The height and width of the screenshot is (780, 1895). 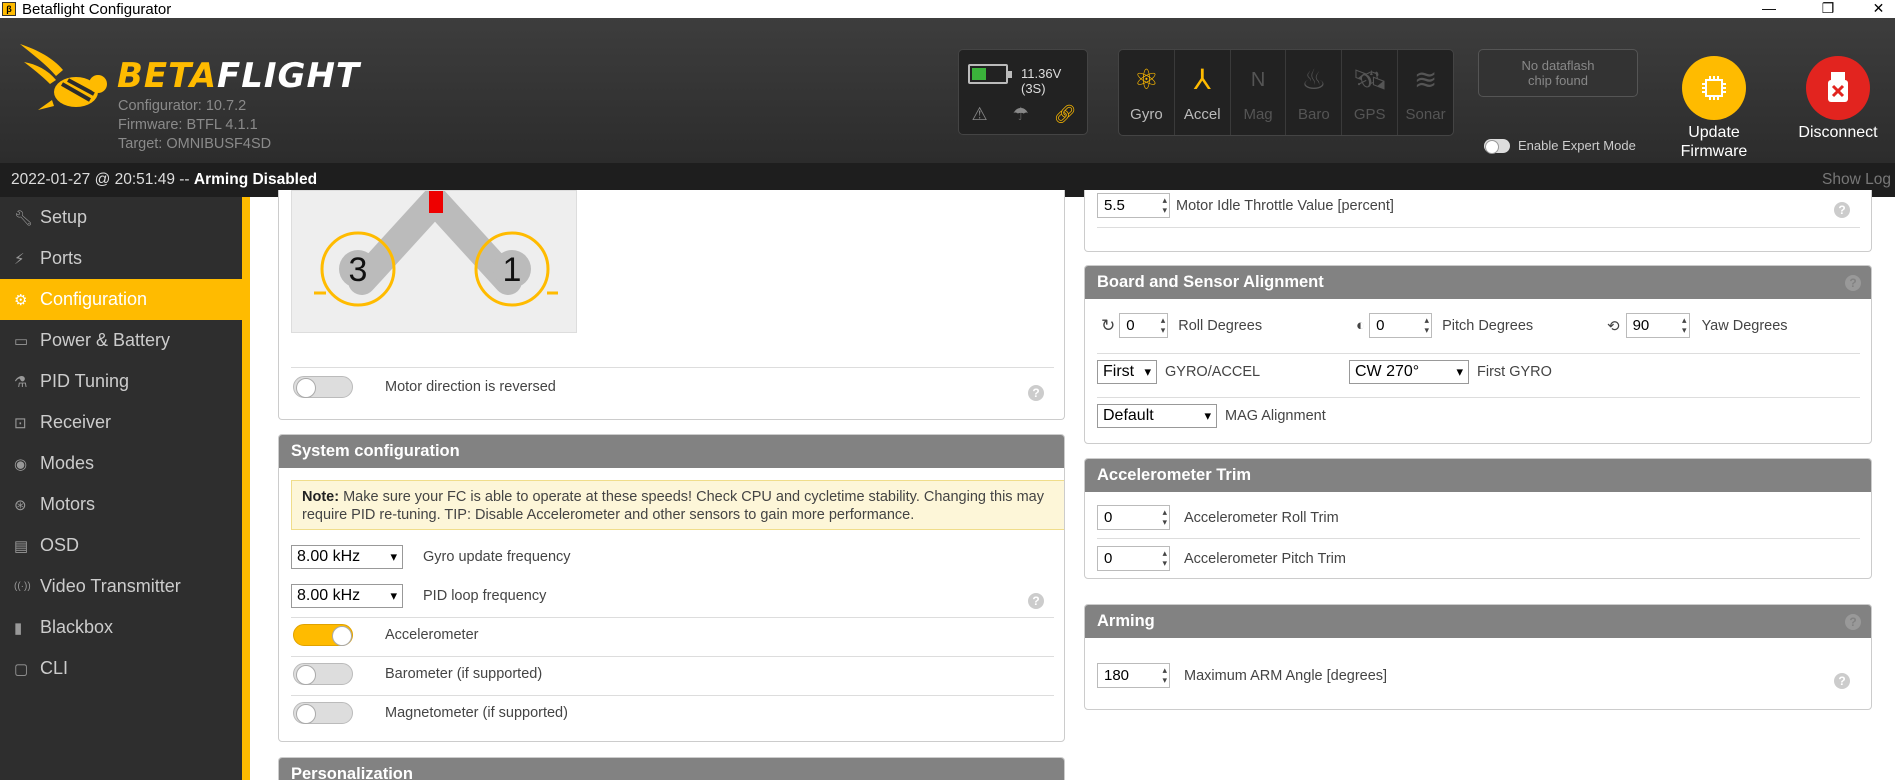 What do you see at coordinates (1108, 325) in the screenshot?
I see `roll-icon: ↻` at bounding box center [1108, 325].